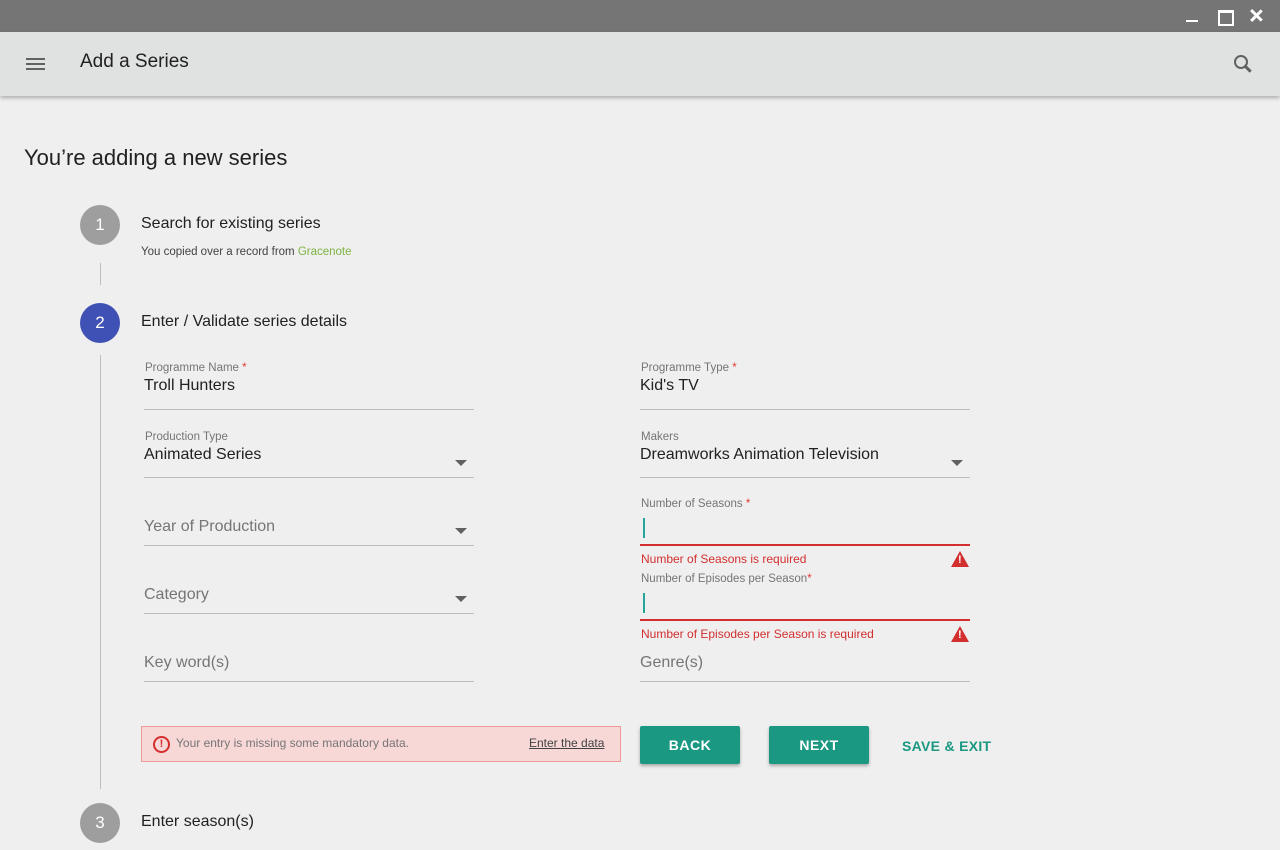 The image size is (1280, 850). Describe the element at coordinates (134, 61) in the screenshot. I see `appbar-title: Add a Series` at that location.